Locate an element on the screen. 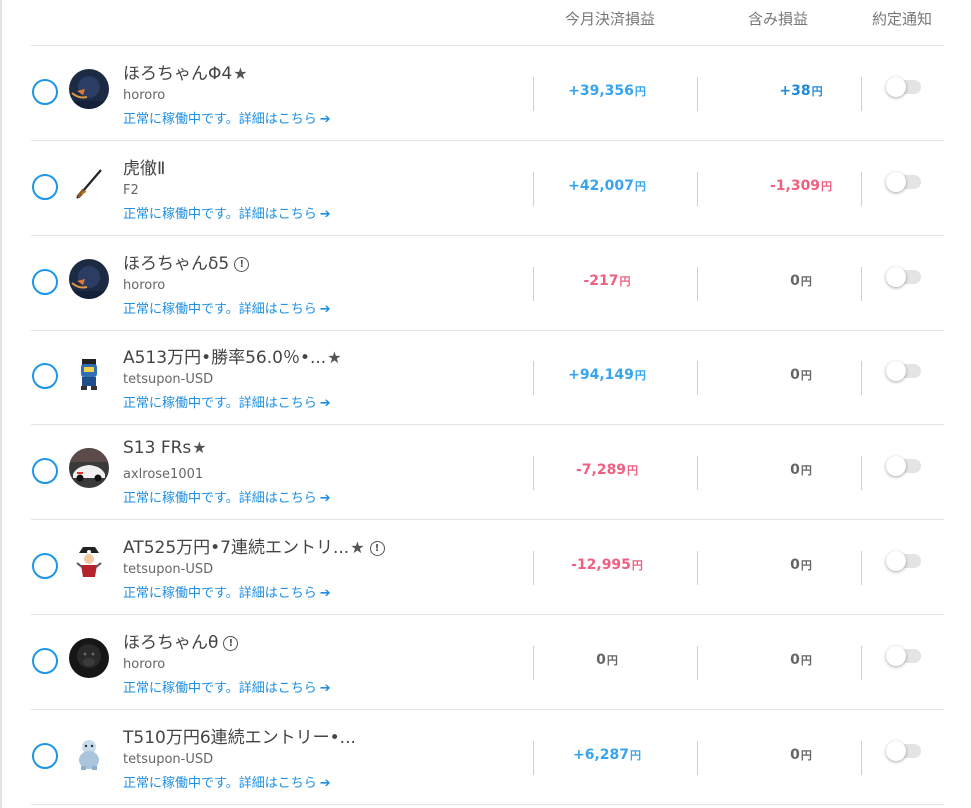 This screenshot has height=808, width=971. strategy-name: S13 FRs★ is located at coordinates (165, 448).